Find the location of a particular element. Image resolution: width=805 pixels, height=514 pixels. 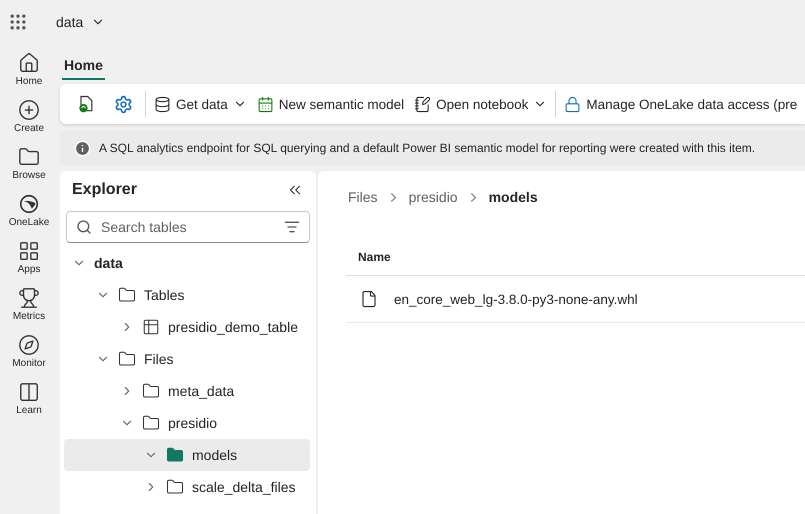

search-icon is located at coordinates (84, 227).